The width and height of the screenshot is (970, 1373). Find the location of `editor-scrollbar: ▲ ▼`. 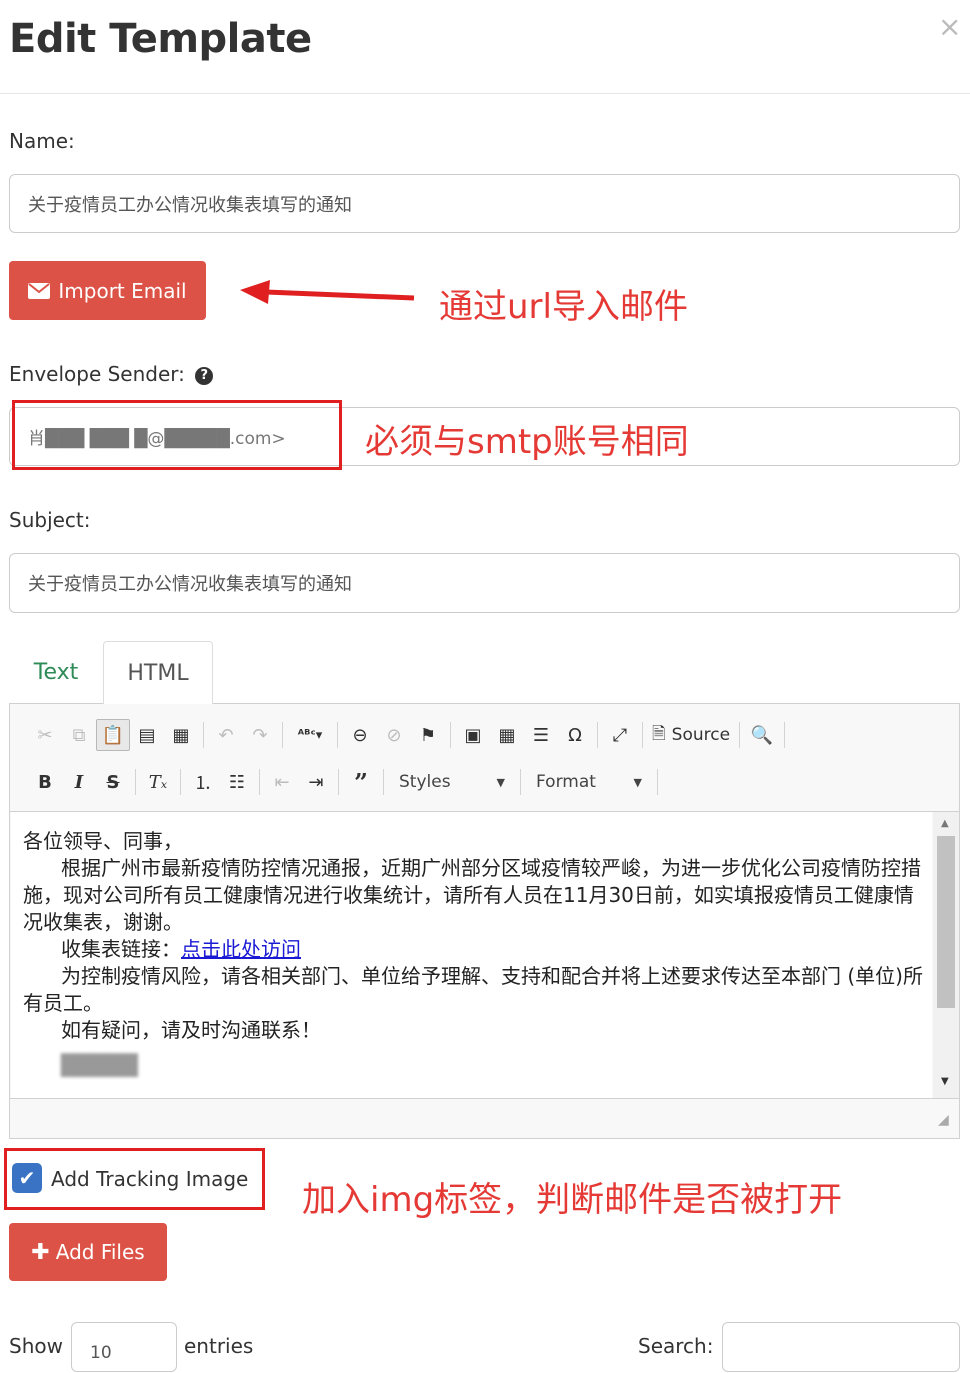

editor-scrollbar: ▲ ▼ is located at coordinates (946, 955).